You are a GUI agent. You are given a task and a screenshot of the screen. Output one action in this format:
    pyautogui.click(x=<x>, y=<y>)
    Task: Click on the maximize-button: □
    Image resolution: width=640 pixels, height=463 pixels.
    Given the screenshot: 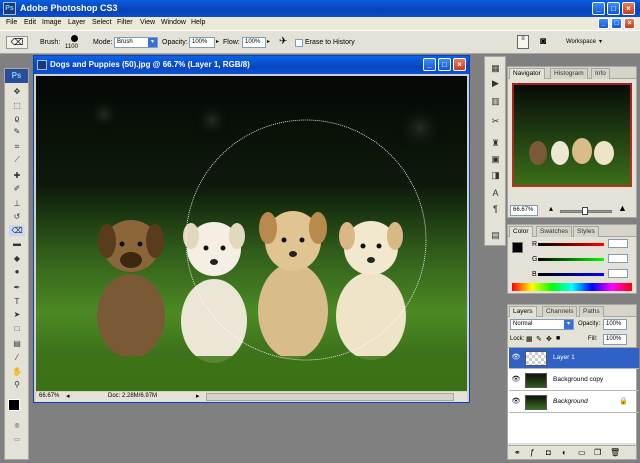 What is the action you would take?
    pyautogui.click(x=613, y=8)
    